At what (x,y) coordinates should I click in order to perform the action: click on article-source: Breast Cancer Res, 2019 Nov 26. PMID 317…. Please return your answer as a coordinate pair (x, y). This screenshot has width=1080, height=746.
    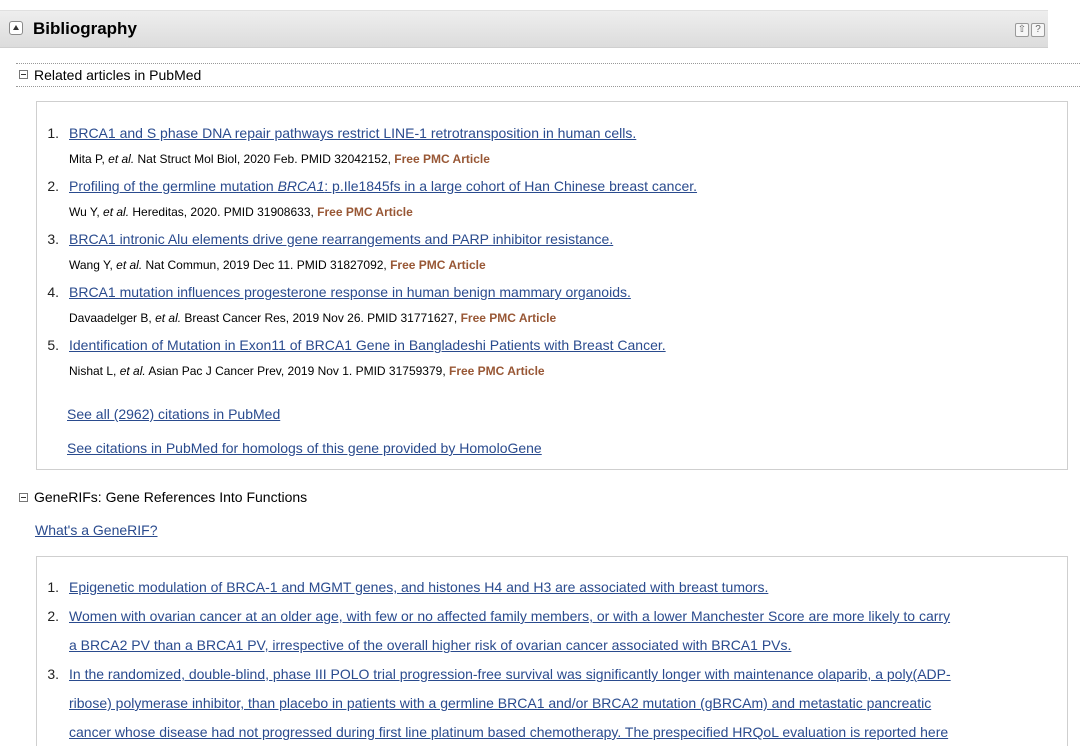
    Looking at the image, I should click on (321, 318).